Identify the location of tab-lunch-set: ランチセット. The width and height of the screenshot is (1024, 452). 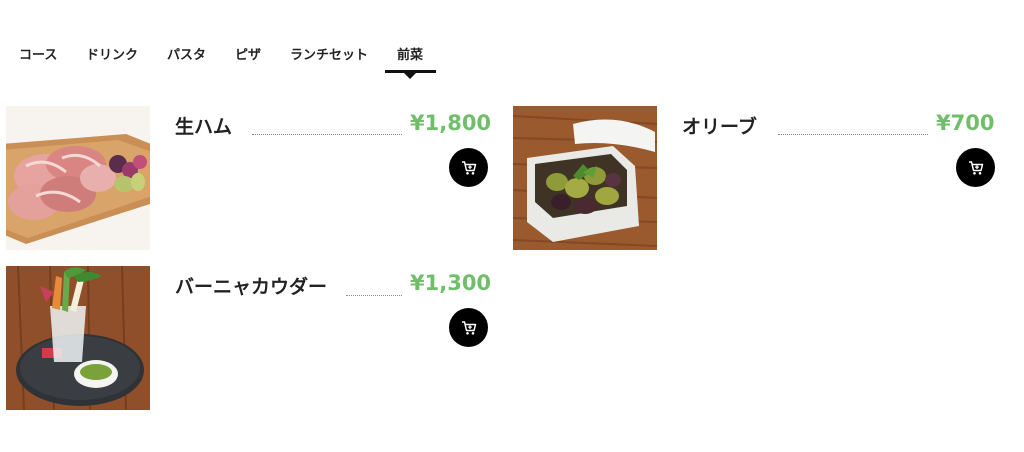
(329, 53).